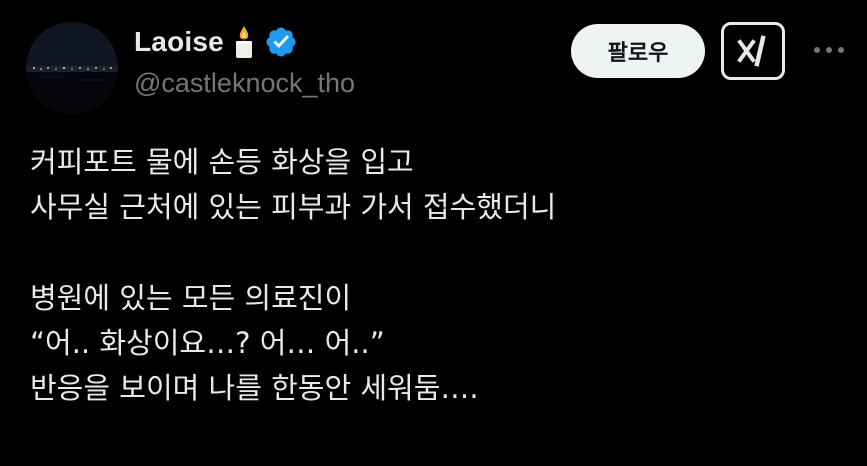 The width and height of the screenshot is (867, 466). Describe the element at coordinates (293, 207) in the screenshot. I see `tweet-line: 사무실 근처에 있는 피부과 가서 접수했더니` at that location.